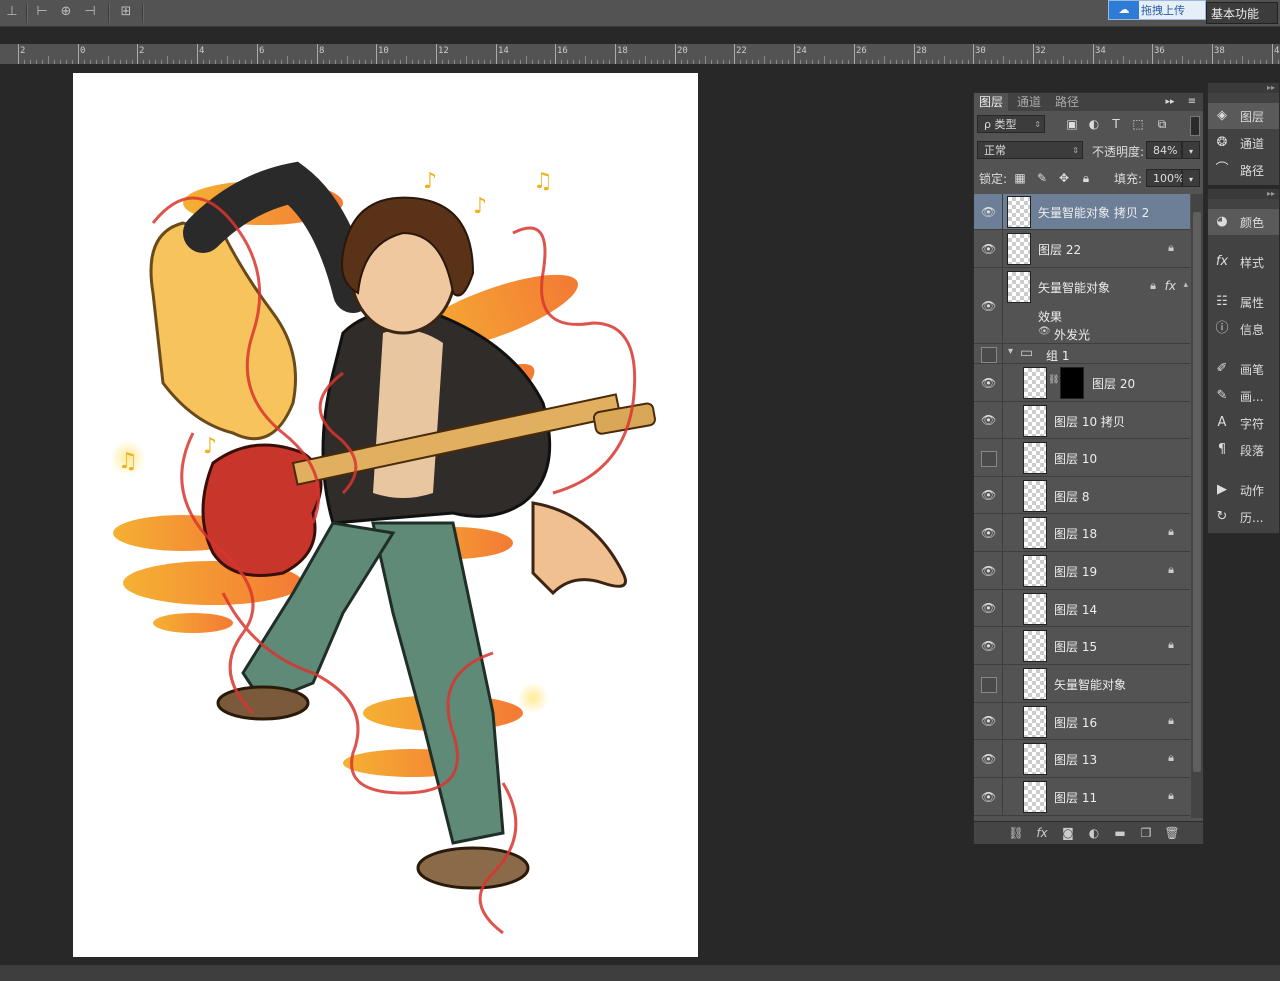  What do you see at coordinates (1243, 369) in the screenshot?
I see `dock-item-brush: ✐ 画笔` at bounding box center [1243, 369].